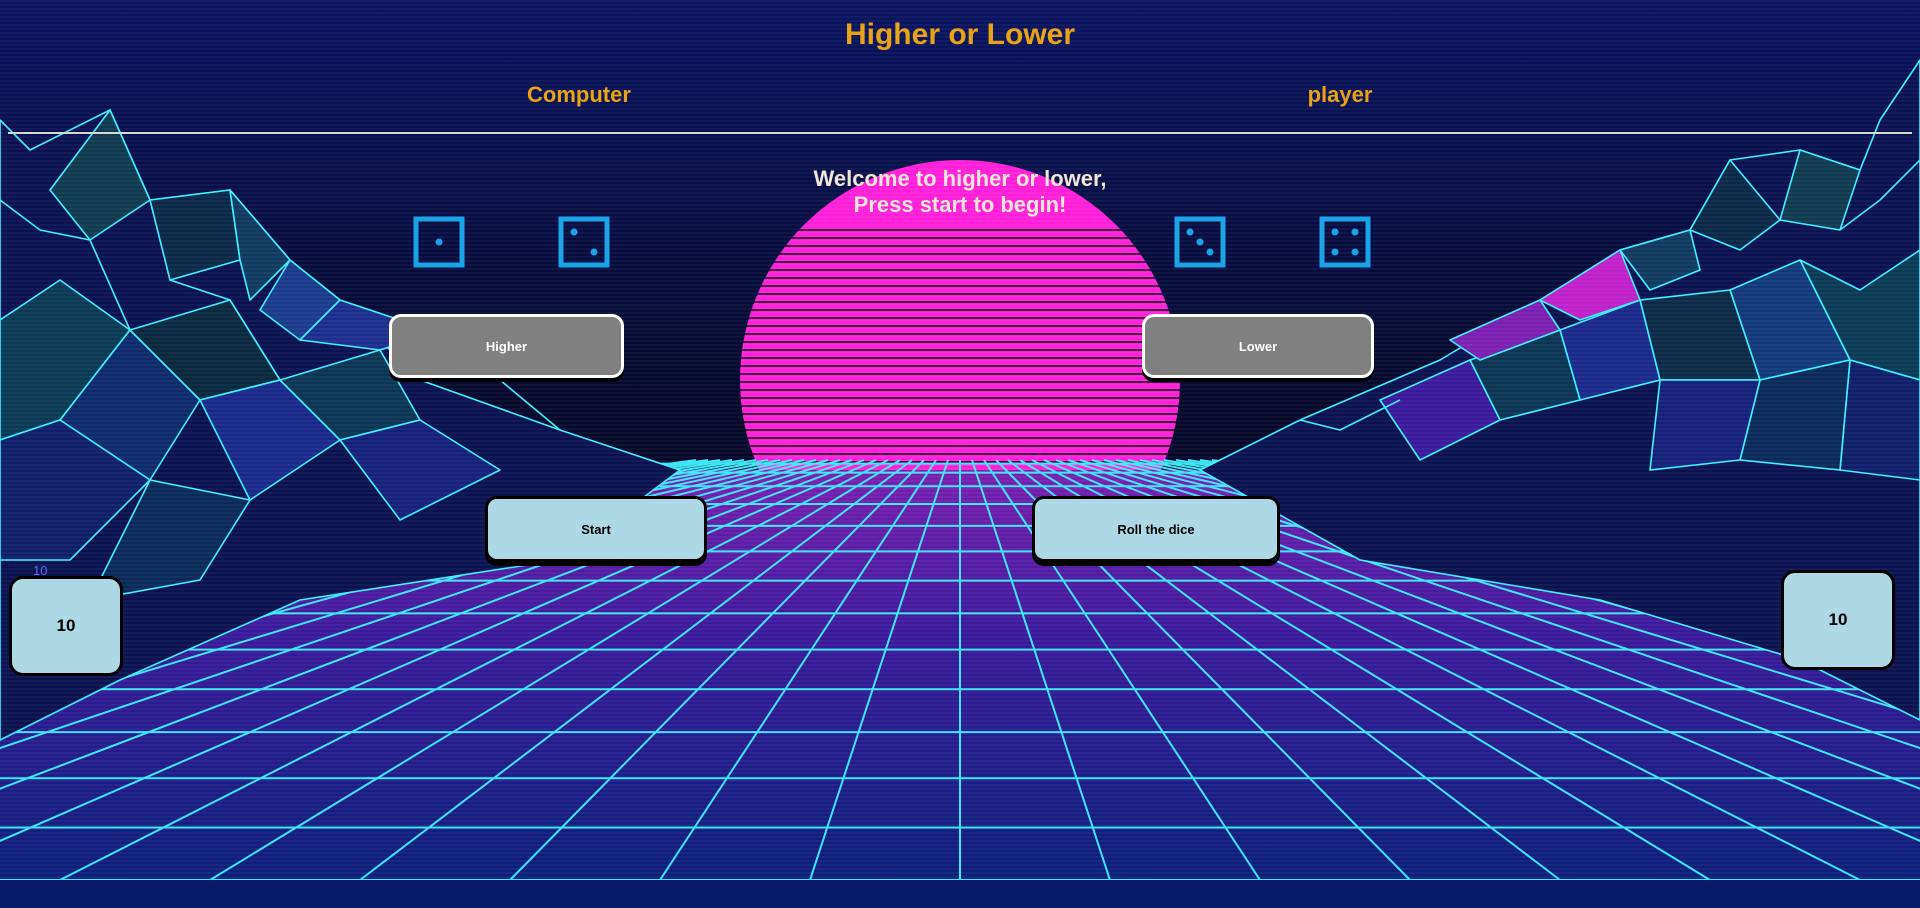 Image resolution: width=1920 pixels, height=908 pixels. I want to click on start-button: Start, so click(596, 529).